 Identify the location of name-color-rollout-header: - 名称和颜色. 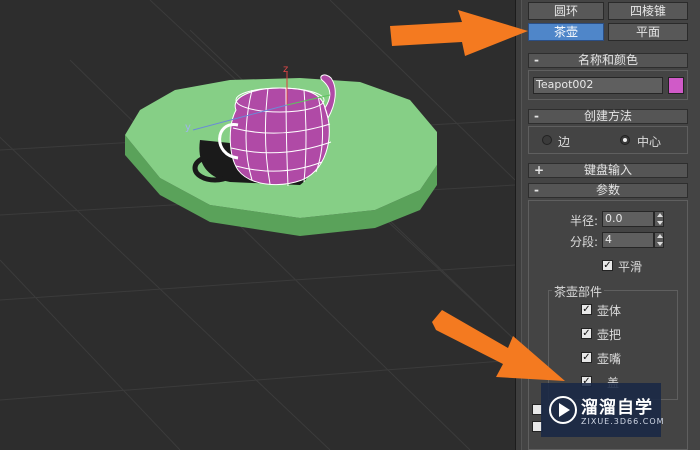
(608, 60).